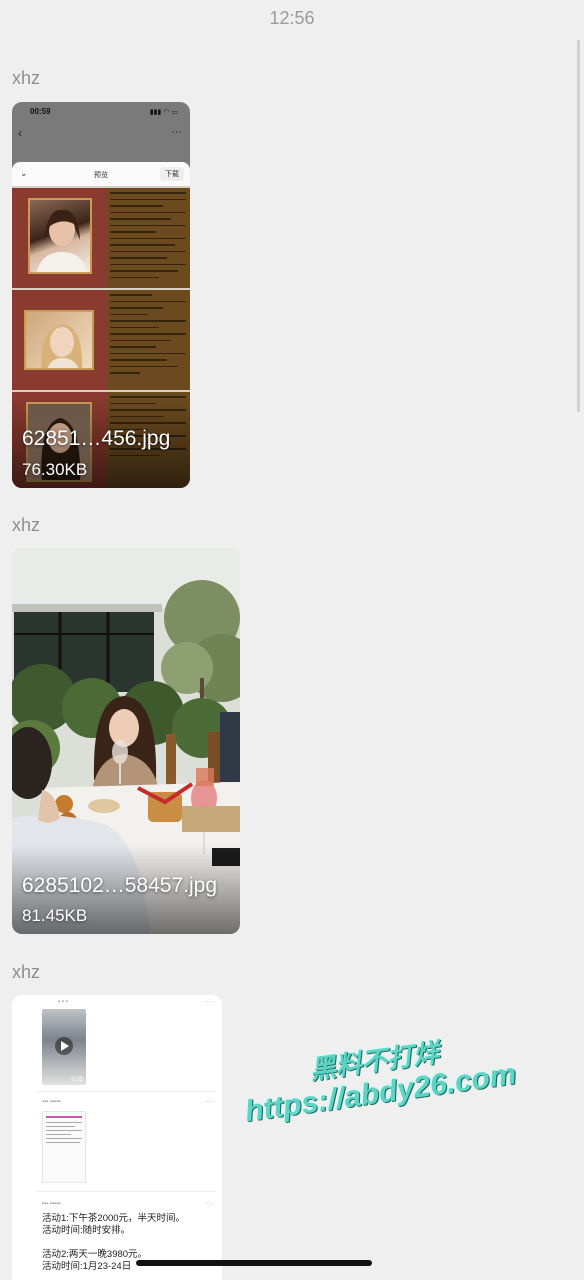  What do you see at coordinates (55, 469) in the screenshot?
I see `file-size: 76.30KB` at bounding box center [55, 469].